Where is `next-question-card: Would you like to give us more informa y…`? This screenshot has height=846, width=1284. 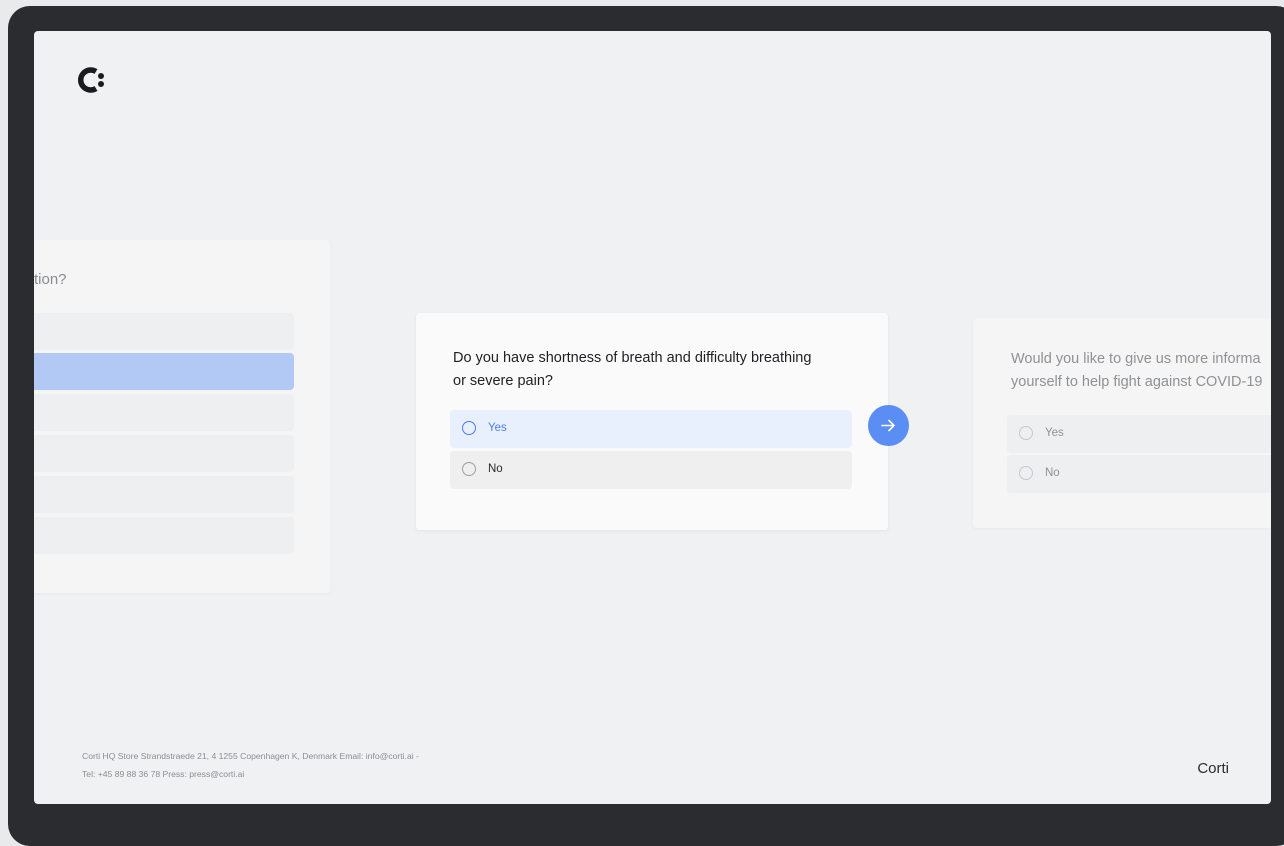
next-question-card: Would you like to give us more informa y… is located at coordinates (1122, 423).